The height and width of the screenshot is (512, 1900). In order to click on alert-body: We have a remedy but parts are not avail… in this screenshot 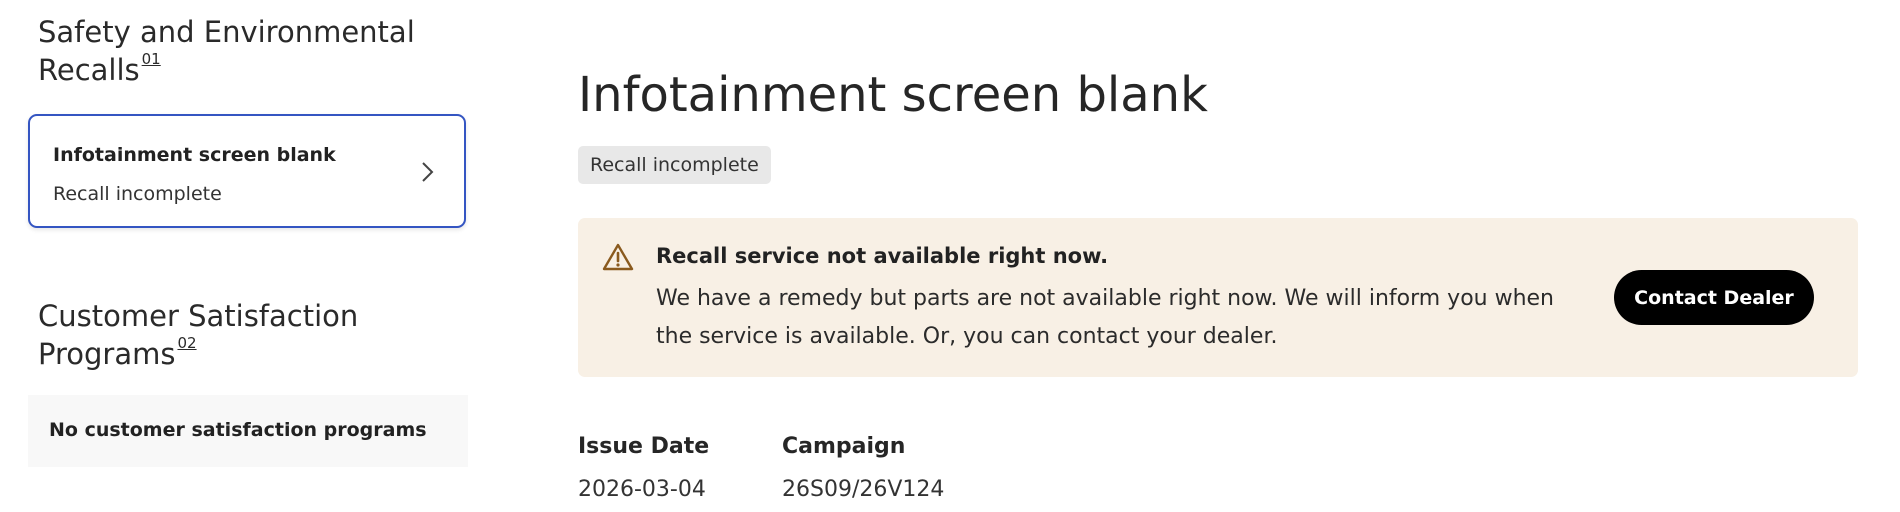, I will do `click(1105, 317)`.